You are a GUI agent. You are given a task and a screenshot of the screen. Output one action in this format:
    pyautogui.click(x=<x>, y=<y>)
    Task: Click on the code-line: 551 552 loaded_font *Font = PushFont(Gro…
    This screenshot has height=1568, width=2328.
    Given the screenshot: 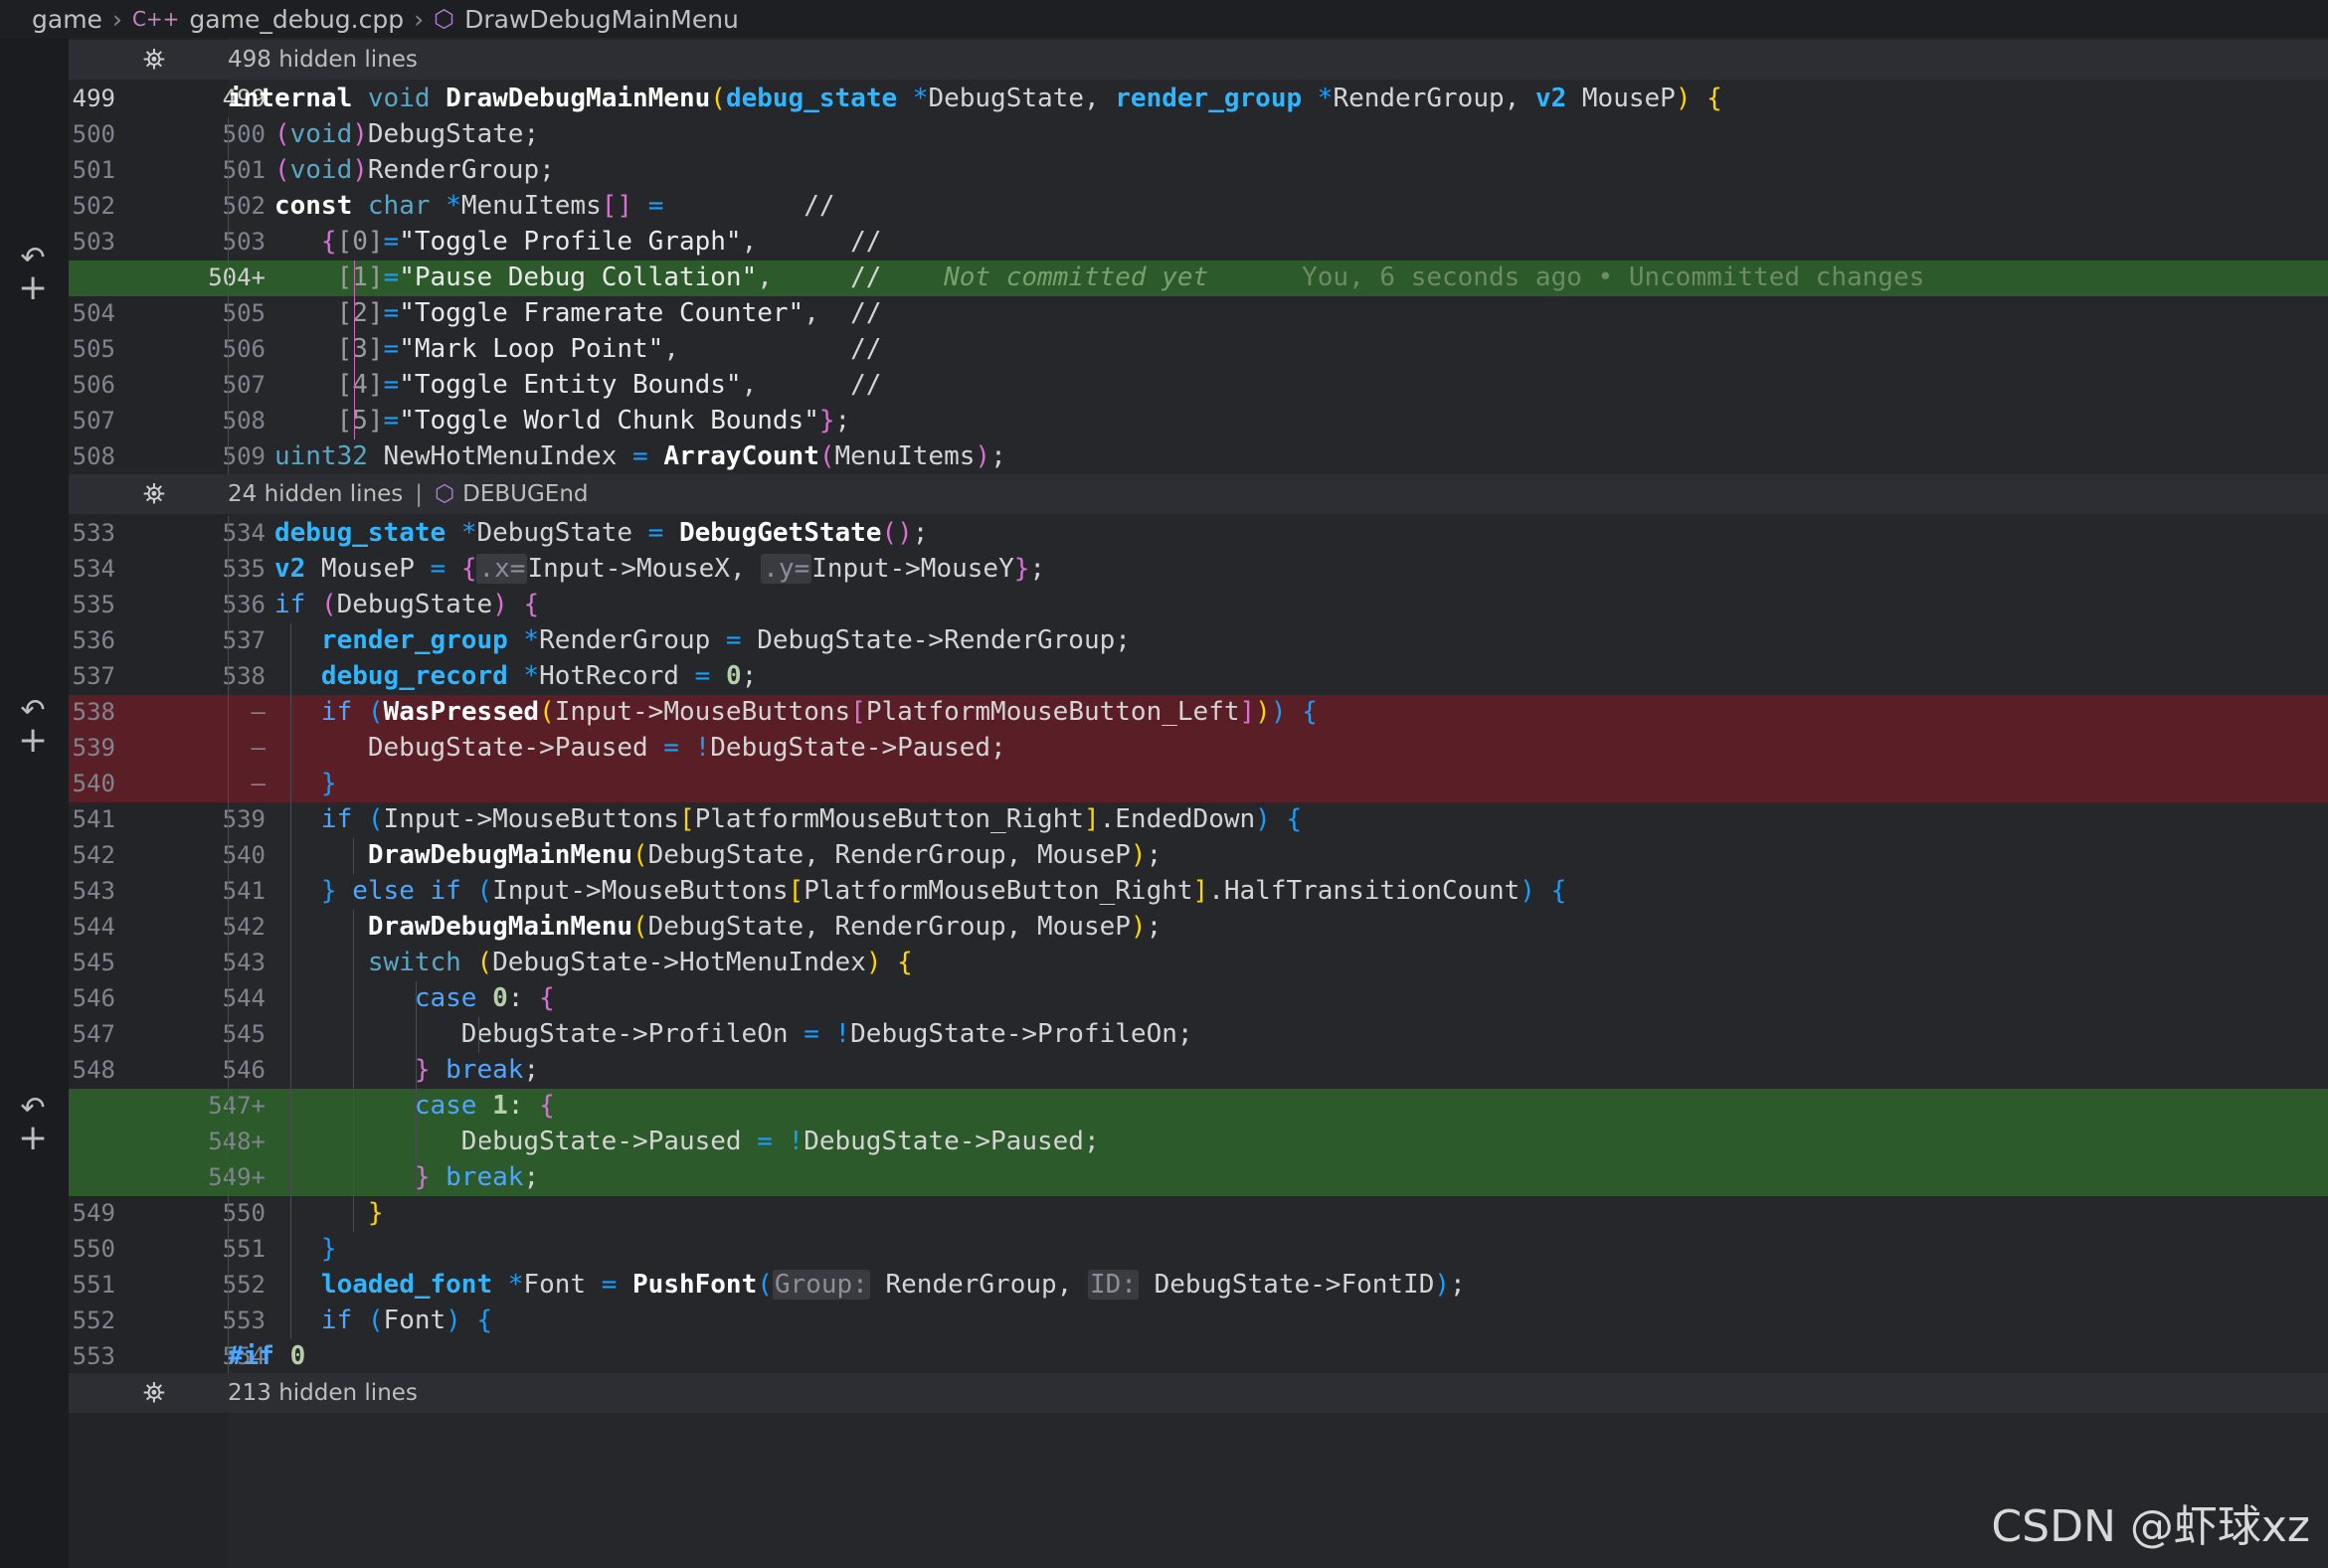 What is the action you would take?
    pyautogui.click(x=1198, y=1286)
    